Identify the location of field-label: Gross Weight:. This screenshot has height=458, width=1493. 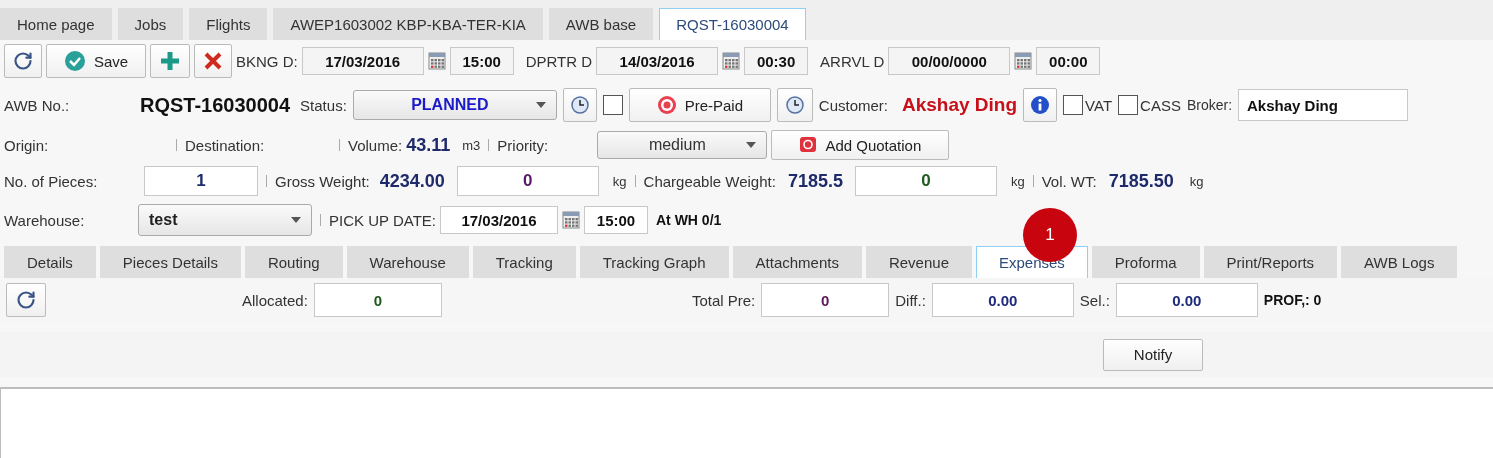
(322, 181).